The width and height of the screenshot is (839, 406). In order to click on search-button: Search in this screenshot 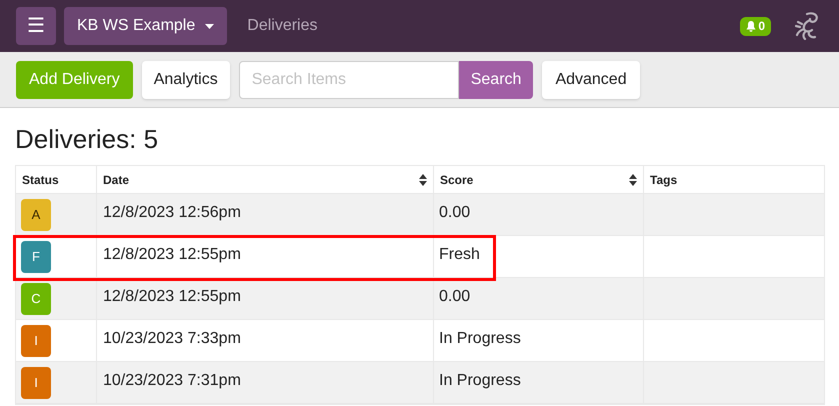, I will do `click(496, 79)`.